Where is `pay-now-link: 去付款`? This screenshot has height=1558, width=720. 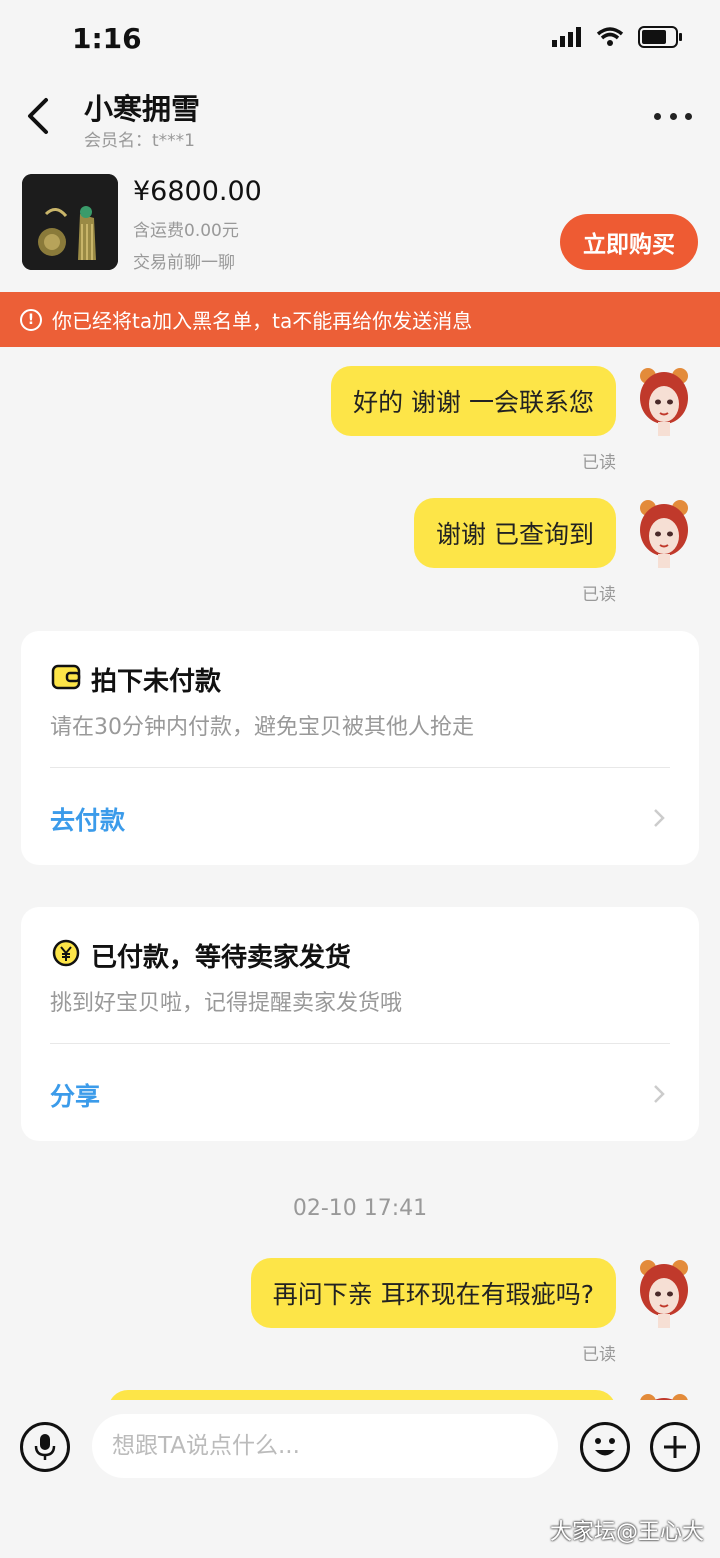 pay-now-link: 去付款 is located at coordinates (87, 819).